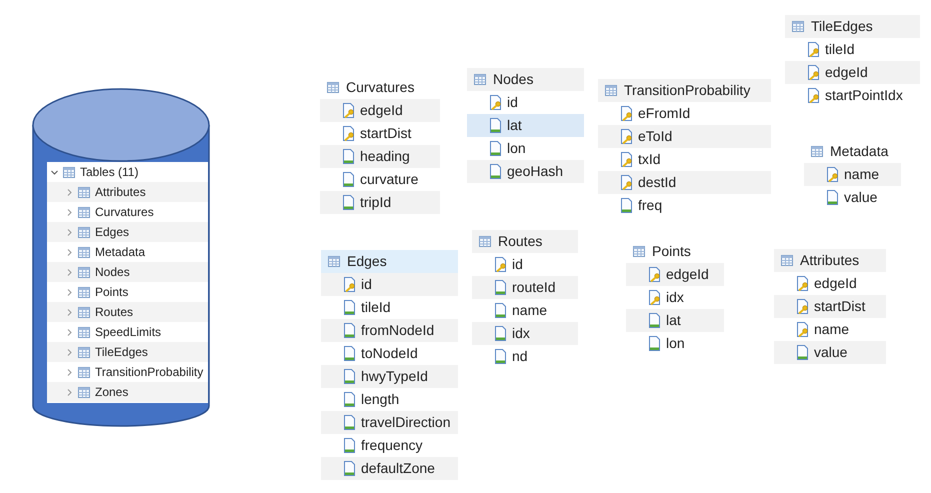  I want to click on column-row: routeId, so click(525, 287).